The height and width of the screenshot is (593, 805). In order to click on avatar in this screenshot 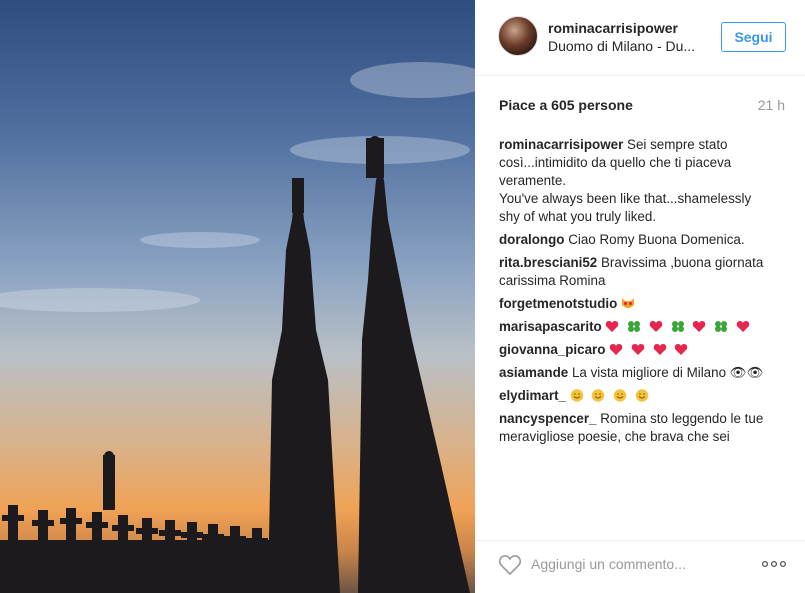, I will do `click(518, 36)`.